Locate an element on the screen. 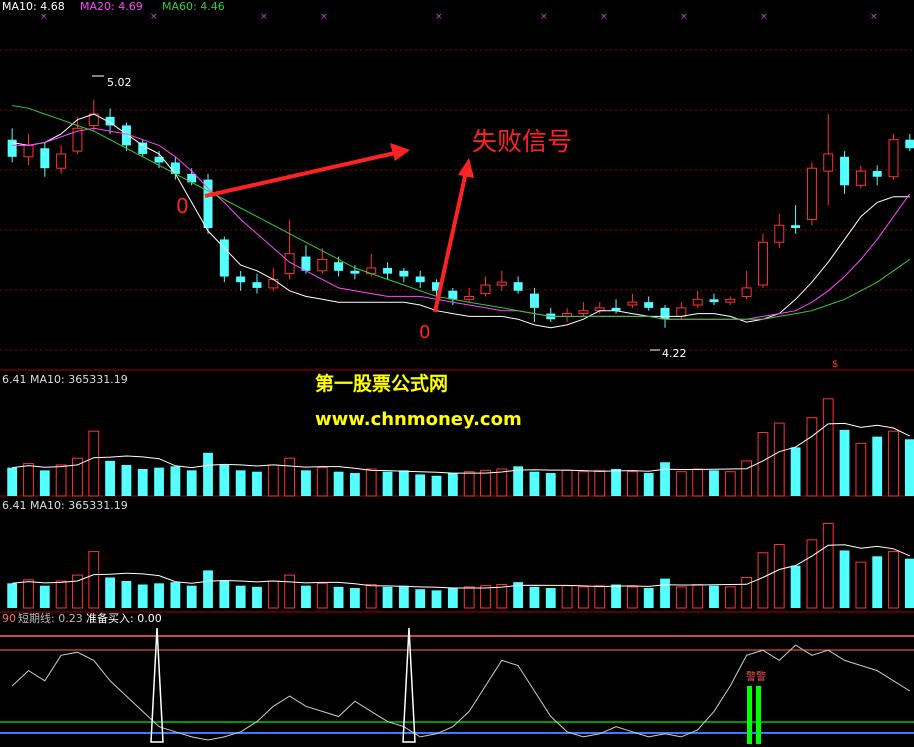 This screenshot has height=747, width=914. price-flag-marker: $ is located at coordinates (835, 364).